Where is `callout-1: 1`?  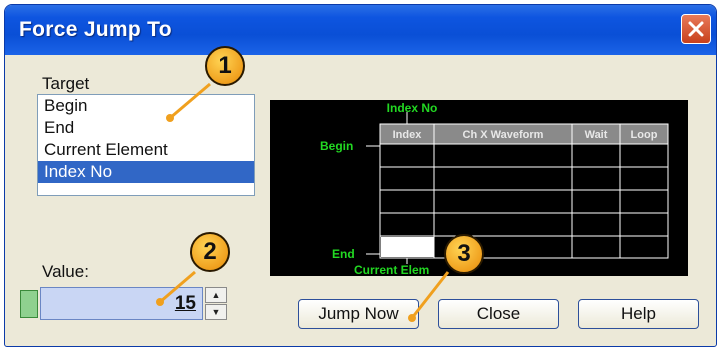 callout-1: 1 is located at coordinates (225, 66).